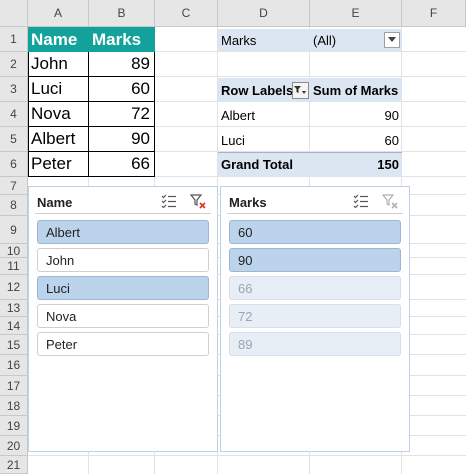  I want to click on gridline, so click(247, 455).